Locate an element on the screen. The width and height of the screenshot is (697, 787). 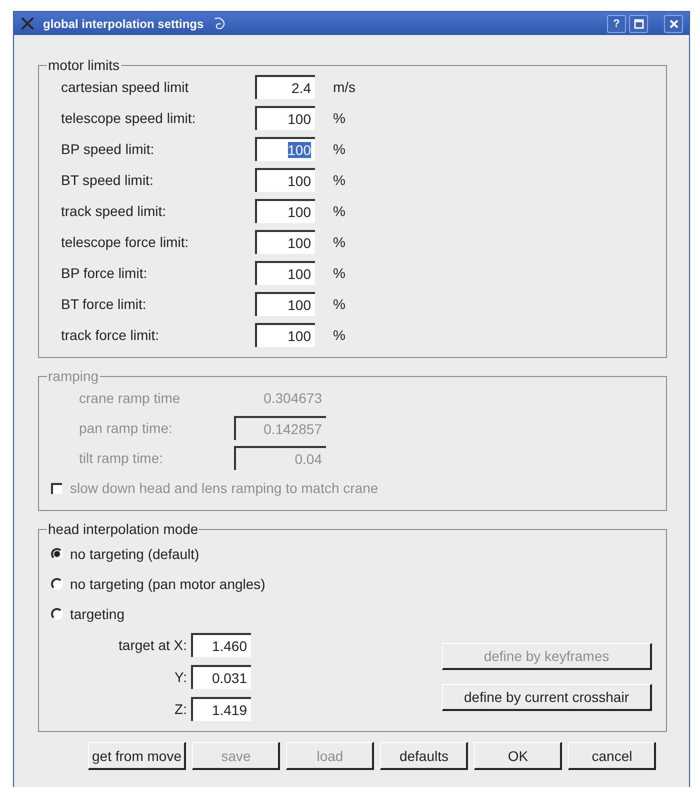
checkbox-label: slow down head and lens ramping to match crane is located at coordinates (224, 488).